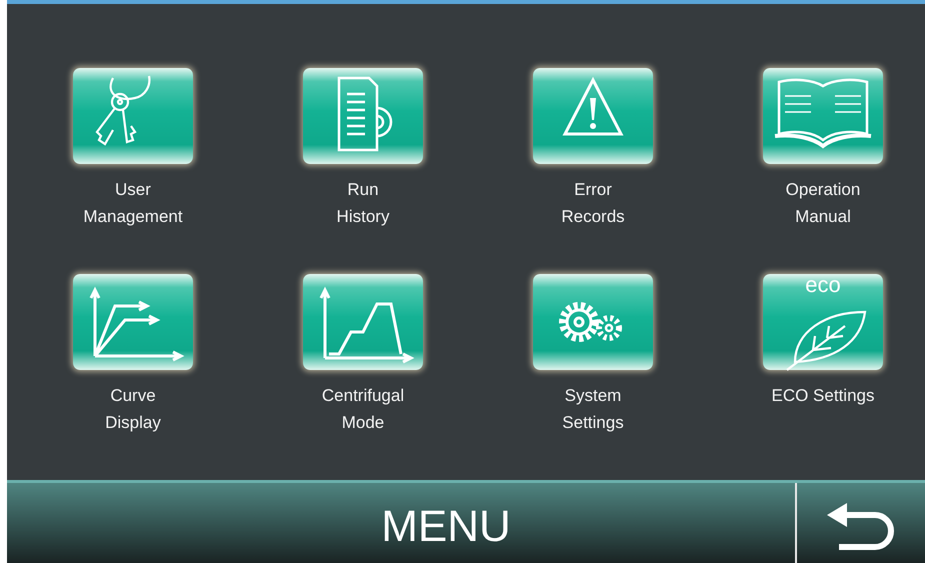 The image size is (925, 563). I want to click on tile-label: Centrifugal Mode, so click(363, 409).